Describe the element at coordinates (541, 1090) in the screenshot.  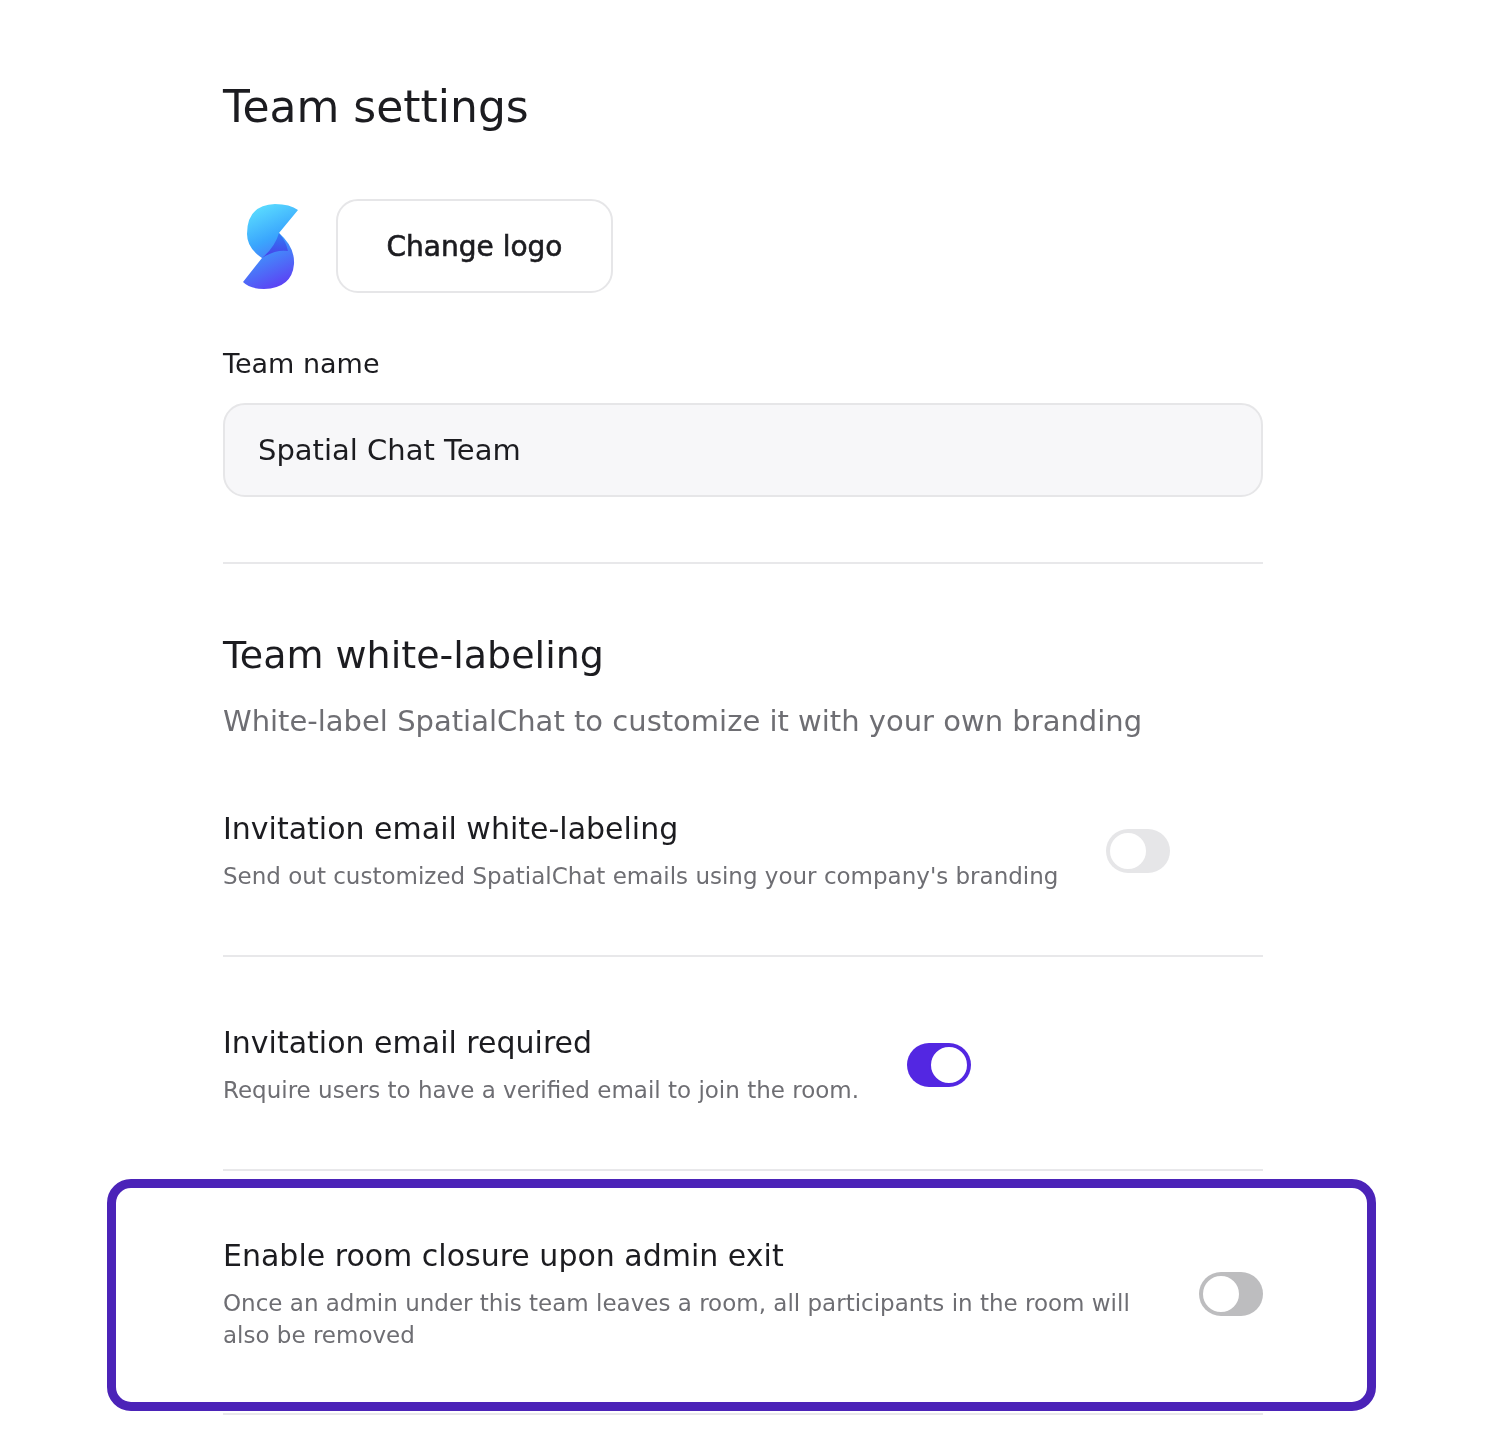
I see `setting-description: Require users to have a verified email to join the room.` at that location.